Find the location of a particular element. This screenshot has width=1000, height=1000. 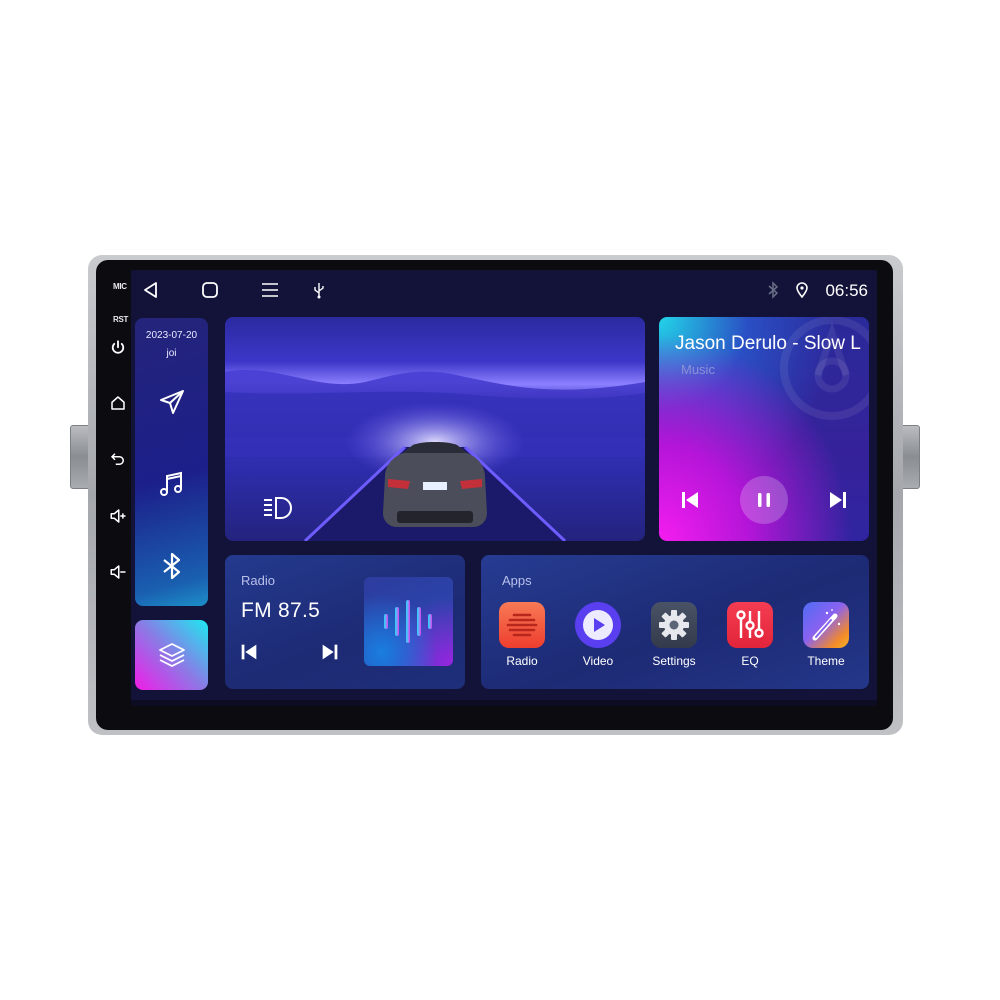

square-home-icon is located at coordinates (210, 290).